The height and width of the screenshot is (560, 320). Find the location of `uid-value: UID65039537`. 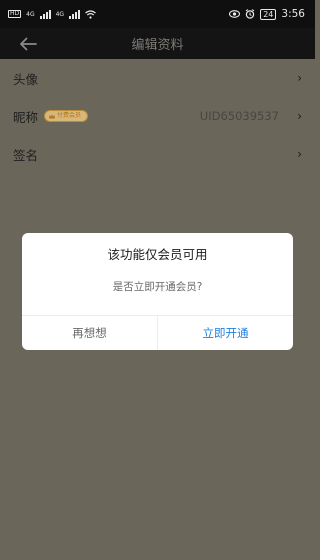

uid-value: UID65039537 is located at coordinates (239, 116).